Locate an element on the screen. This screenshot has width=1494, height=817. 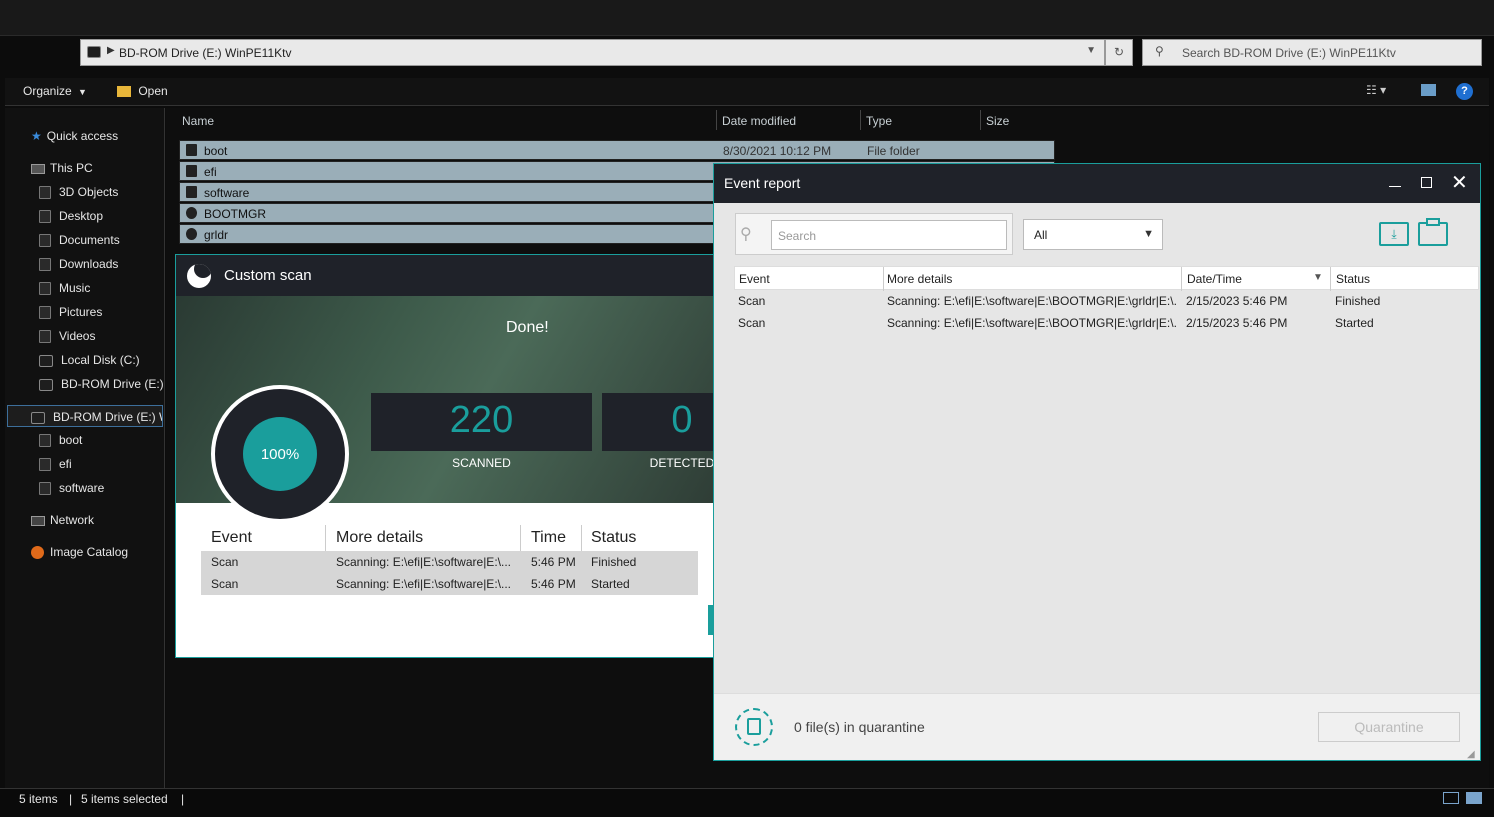
nav-videos: Videos is located at coordinates (67, 336).